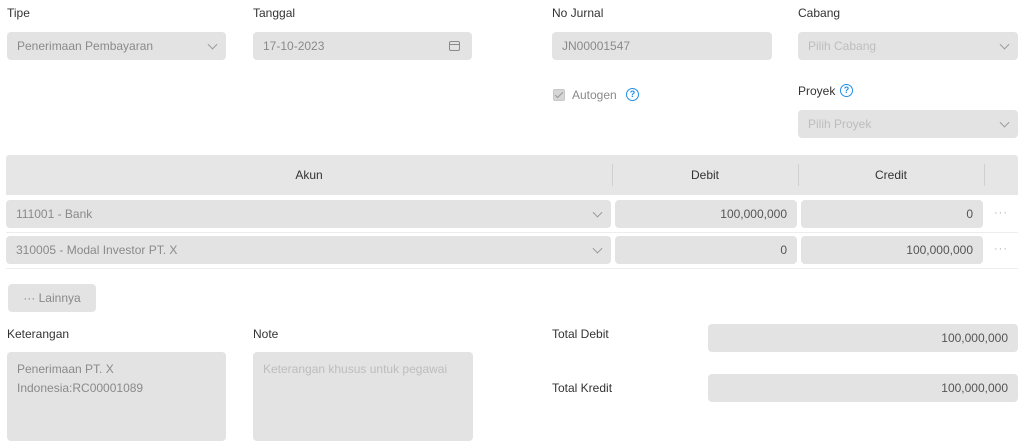 The image size is (1024, 447). What do you see at coordinates (706, 250) in the screenshot?
I see `row2-debit-input: 0` at bounding box center [706, 250].